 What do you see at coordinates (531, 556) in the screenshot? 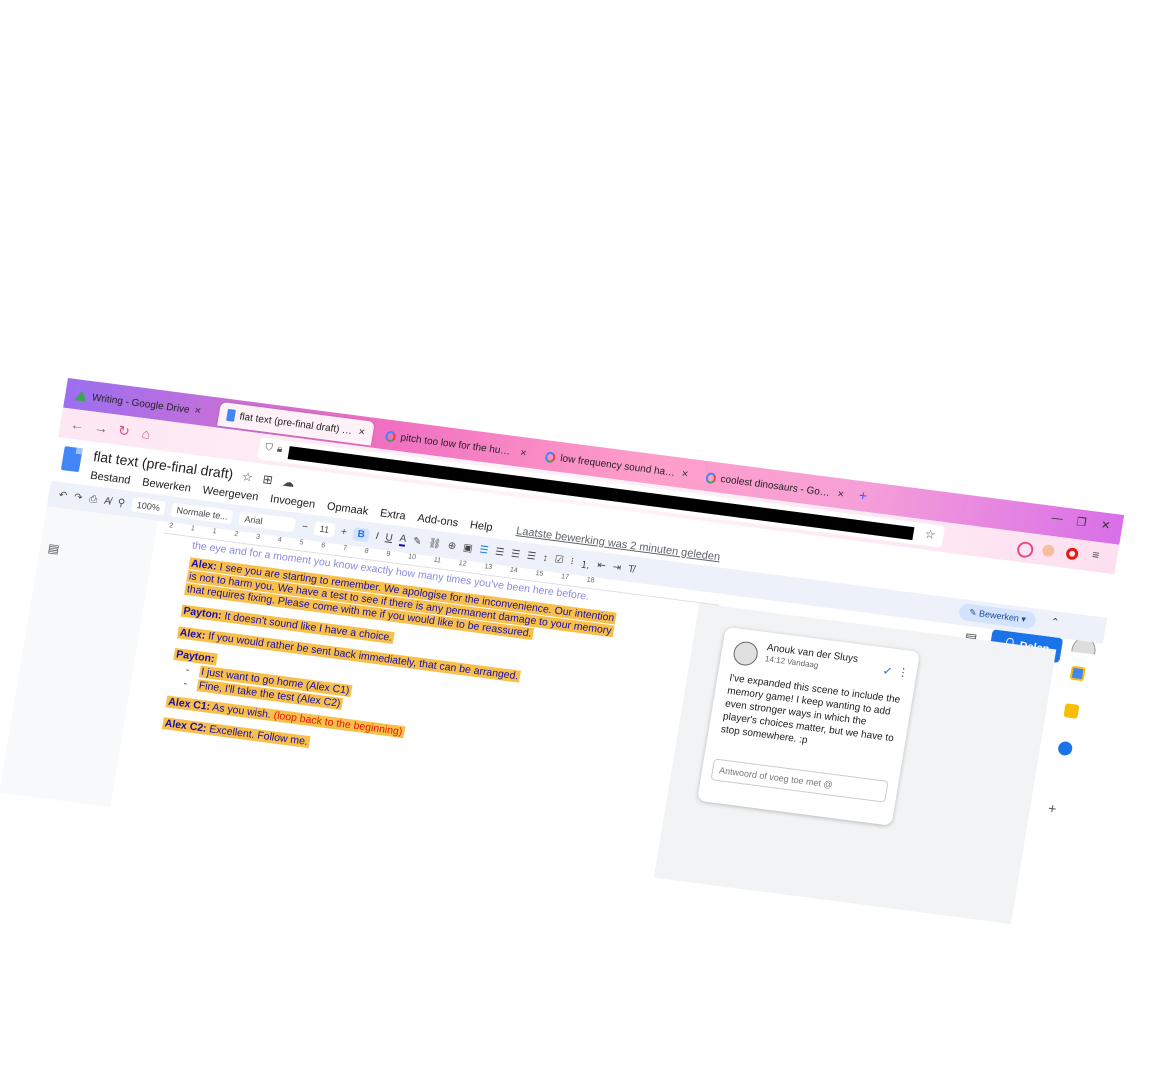
I see `align-justify-icon: ☰` at bounding box center [531, 556].